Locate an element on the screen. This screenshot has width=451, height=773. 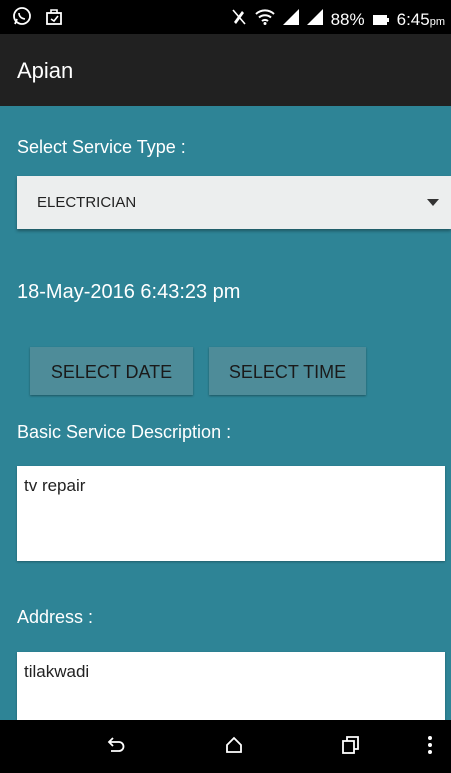
description-input: tv repair is located at coordinates (231, 513).